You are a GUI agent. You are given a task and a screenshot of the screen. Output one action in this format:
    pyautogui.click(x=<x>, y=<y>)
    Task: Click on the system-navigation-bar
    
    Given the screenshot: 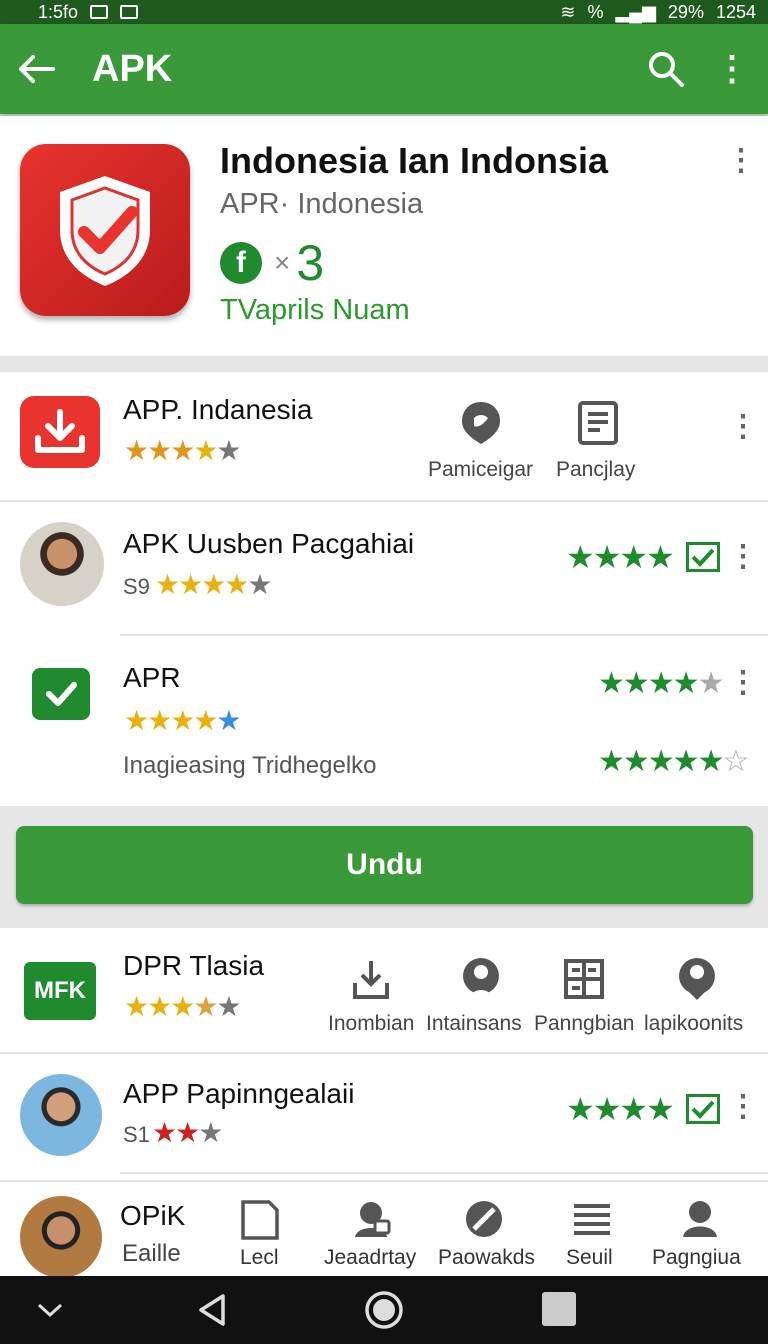 What is the action you would take?
    pyautogui.click(x=384, y=1310)
    